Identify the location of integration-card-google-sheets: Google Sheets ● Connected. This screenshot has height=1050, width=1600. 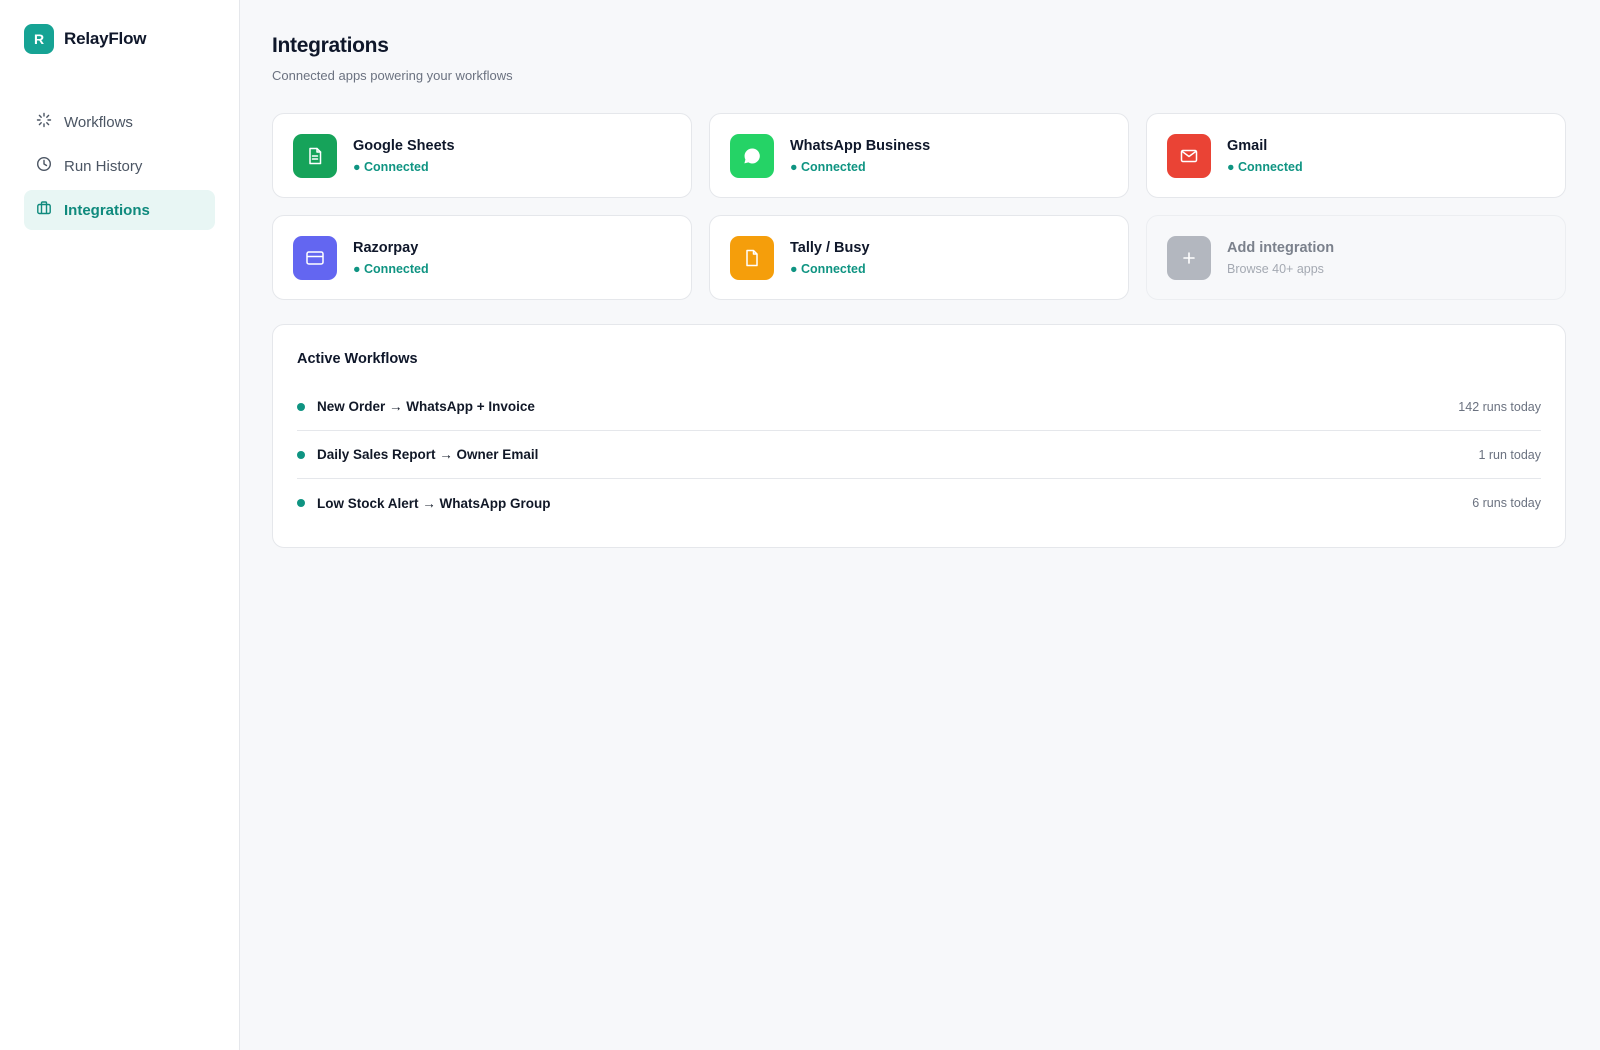
(482, 155).